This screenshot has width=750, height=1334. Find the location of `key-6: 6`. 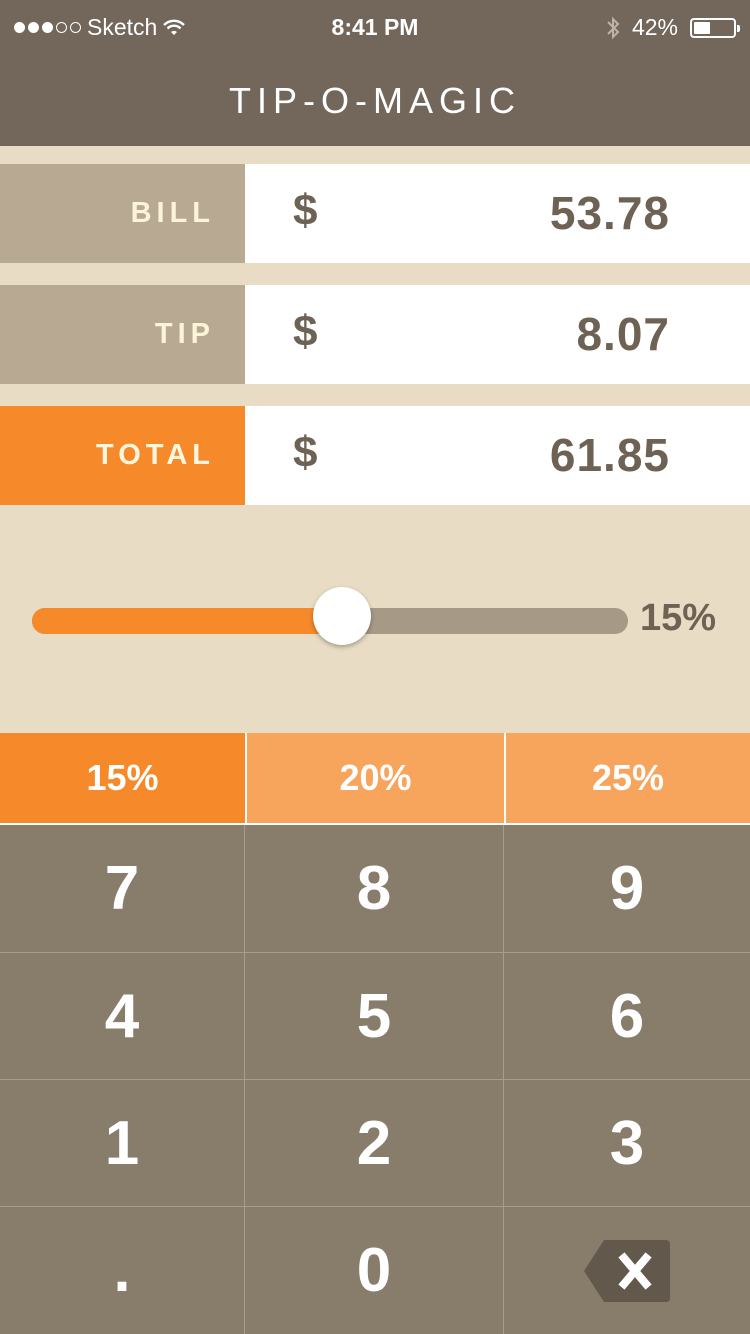

key-6: 6 is located at coordinates (627, 1016).